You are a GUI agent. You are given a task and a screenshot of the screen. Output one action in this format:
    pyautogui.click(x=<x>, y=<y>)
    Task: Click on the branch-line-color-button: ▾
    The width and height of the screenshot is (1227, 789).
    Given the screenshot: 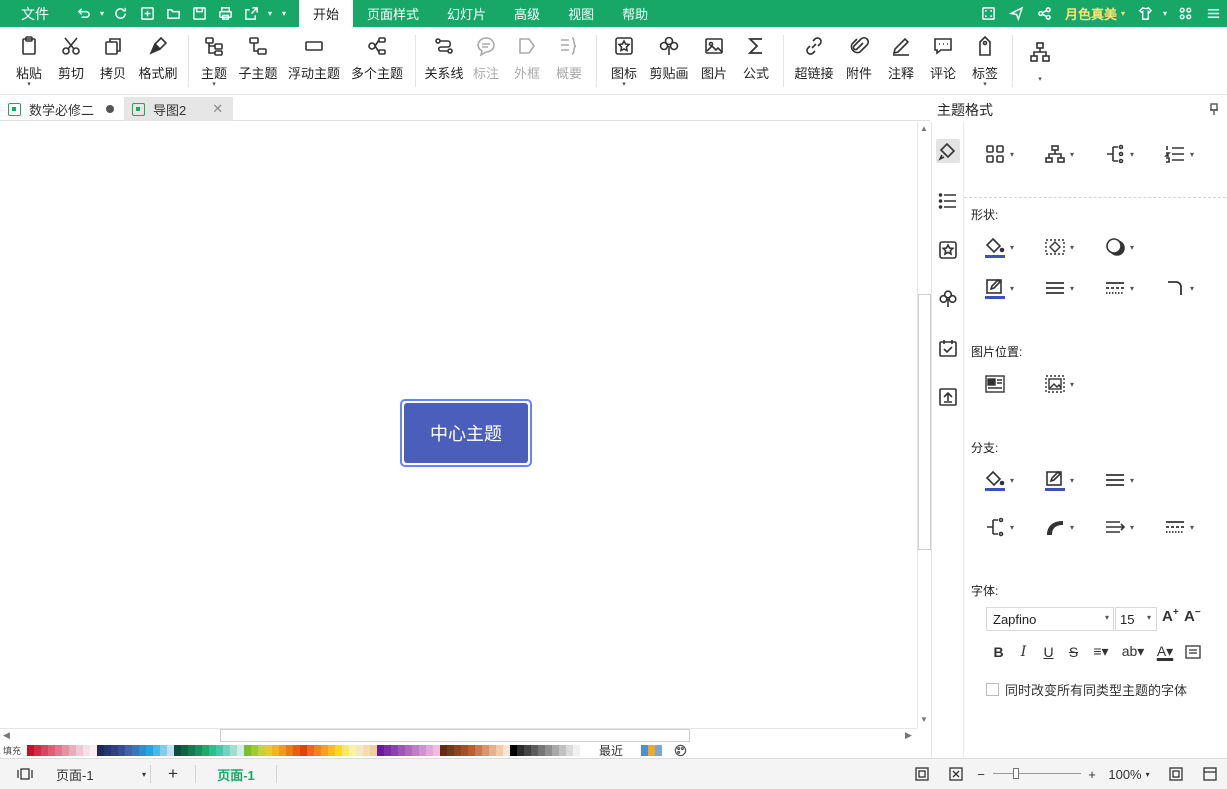 What is the action you would take?
    pyautogui.click(x=1074, y=480)
    